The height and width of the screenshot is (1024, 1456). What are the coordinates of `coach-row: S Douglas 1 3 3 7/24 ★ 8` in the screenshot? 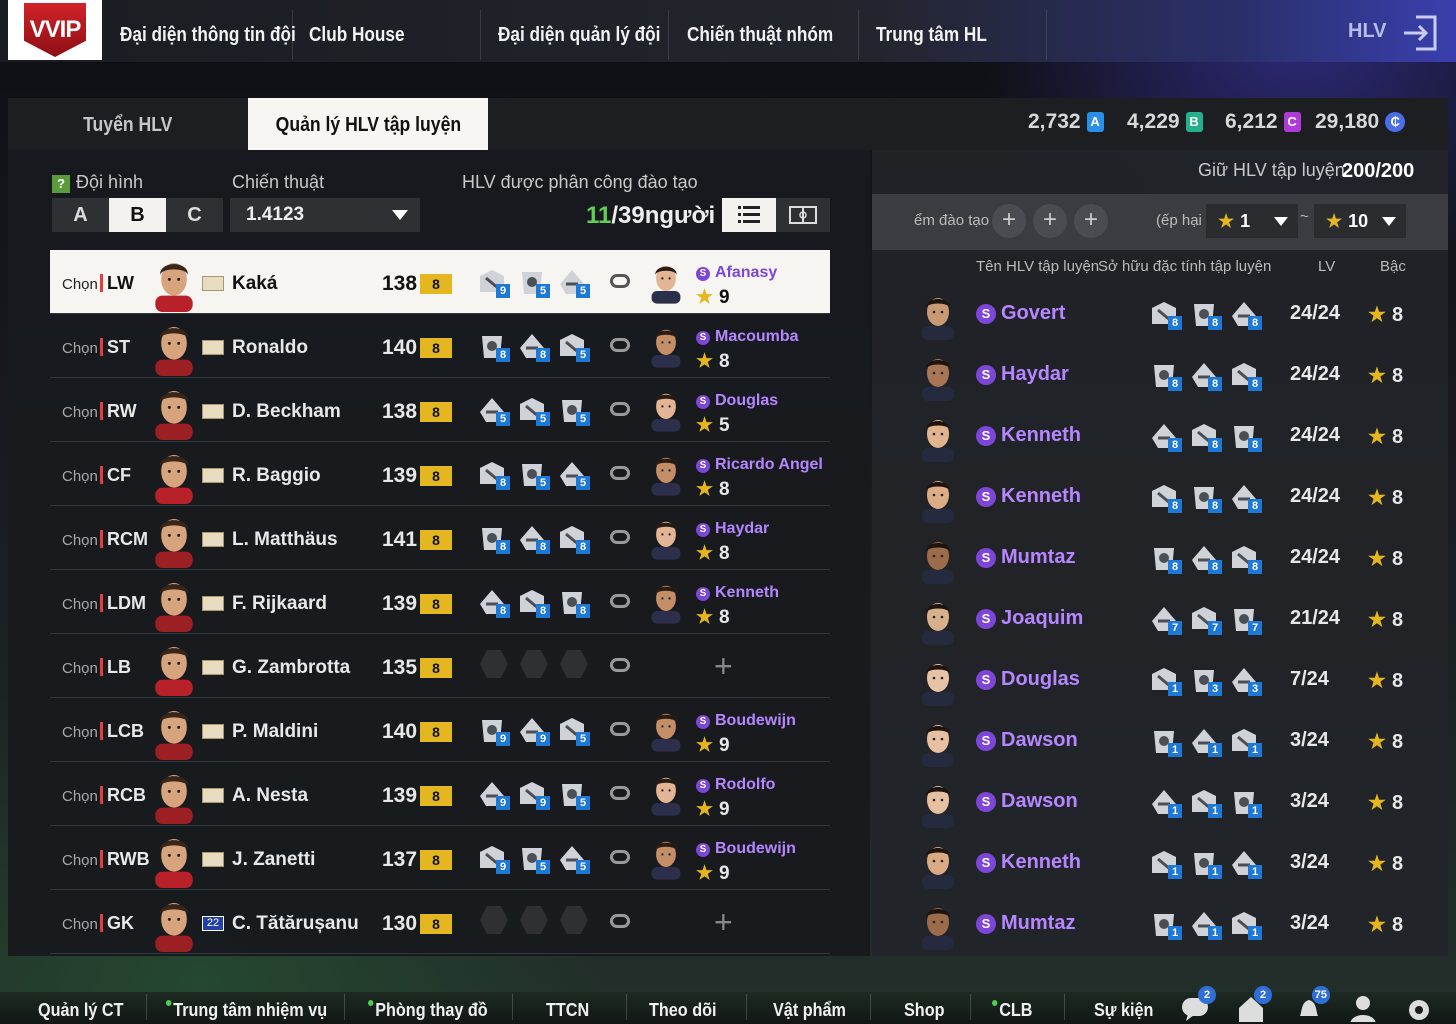 It's located at (1160, 680).